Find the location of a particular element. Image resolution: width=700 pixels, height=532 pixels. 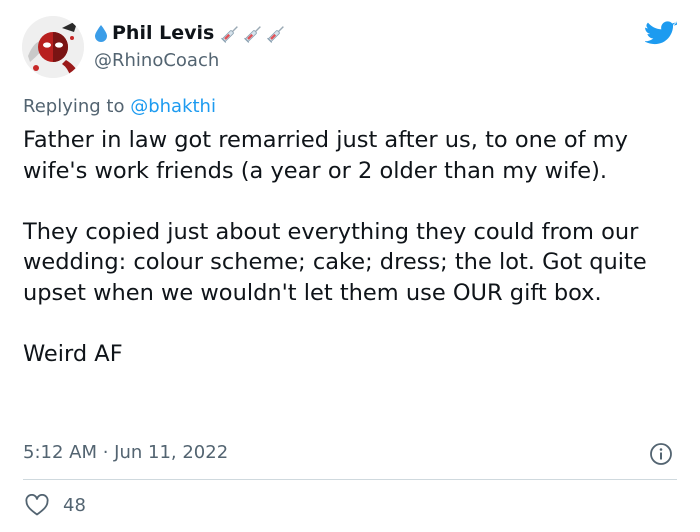

divider is located at coordinates (350, 479).